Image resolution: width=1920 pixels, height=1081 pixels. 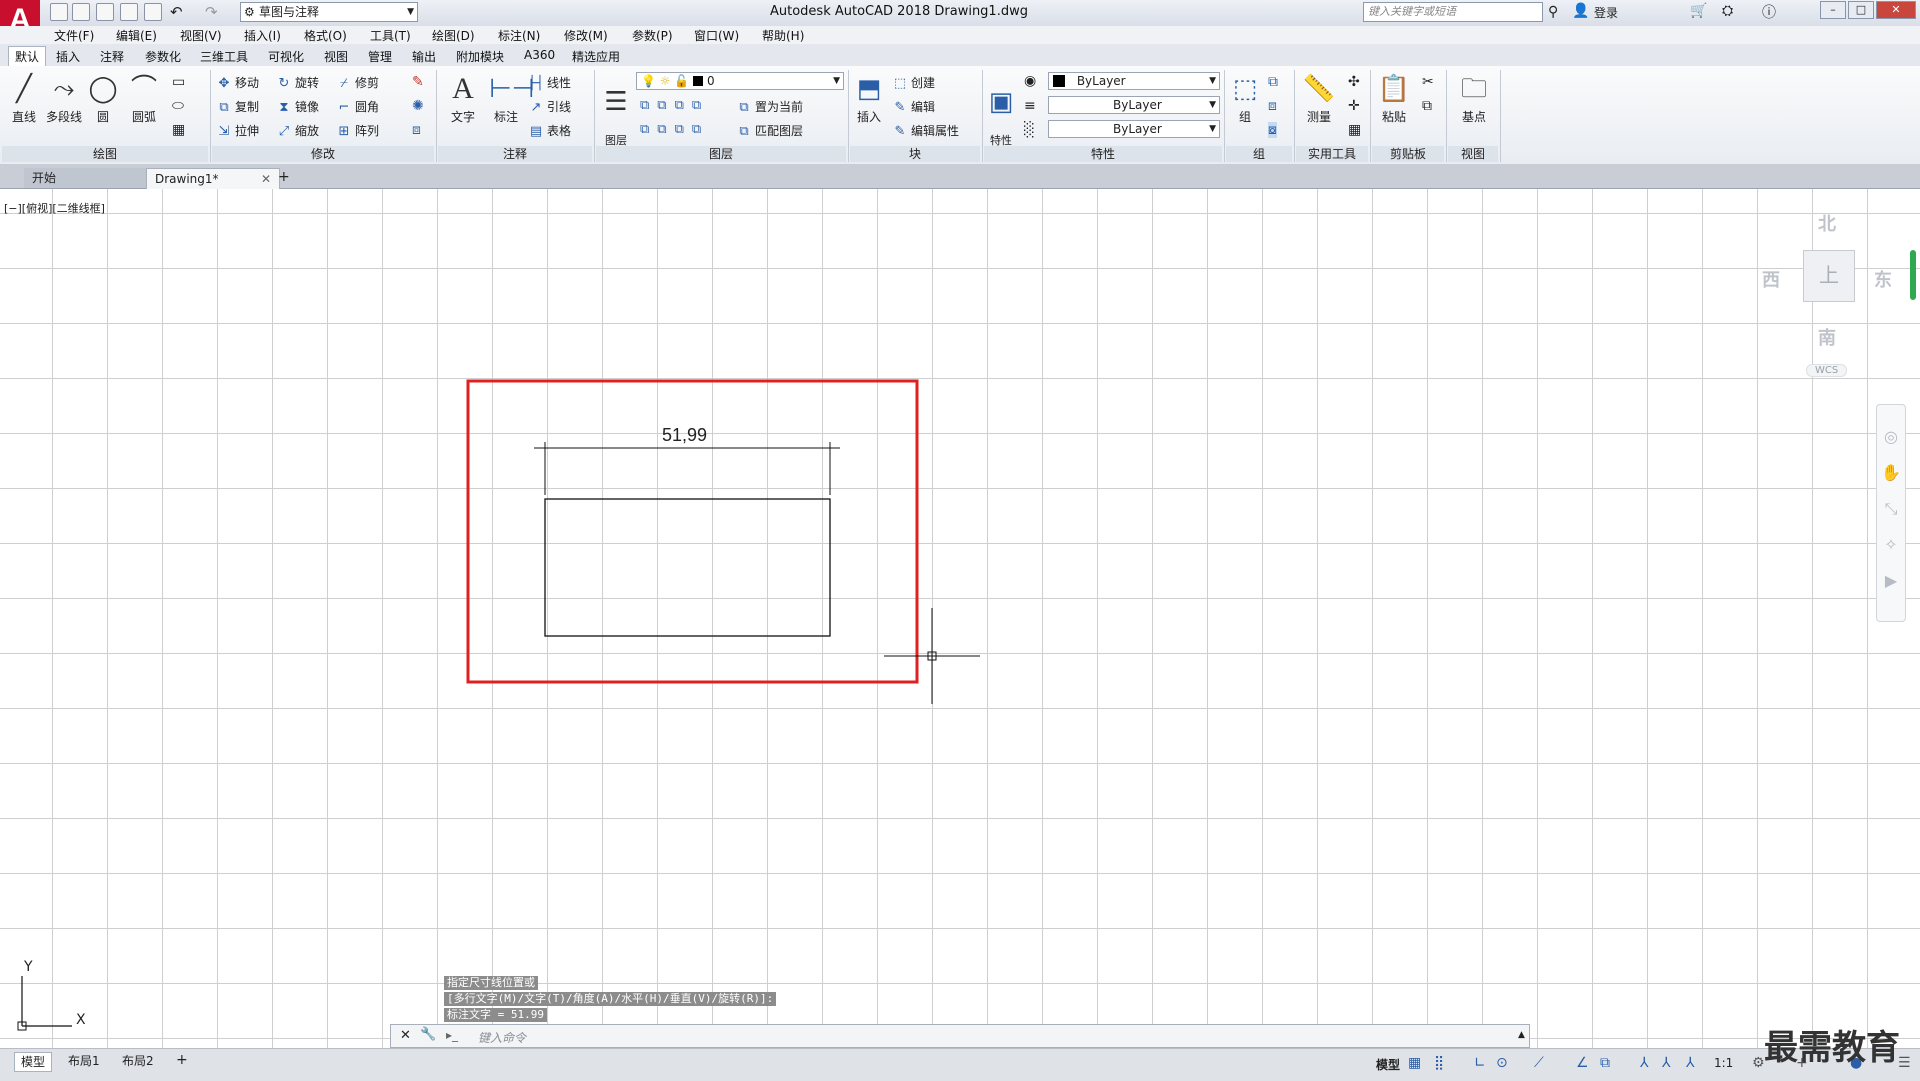 I want to click on steering-wheel-icon: ◎, so click(x=1891, y=437).